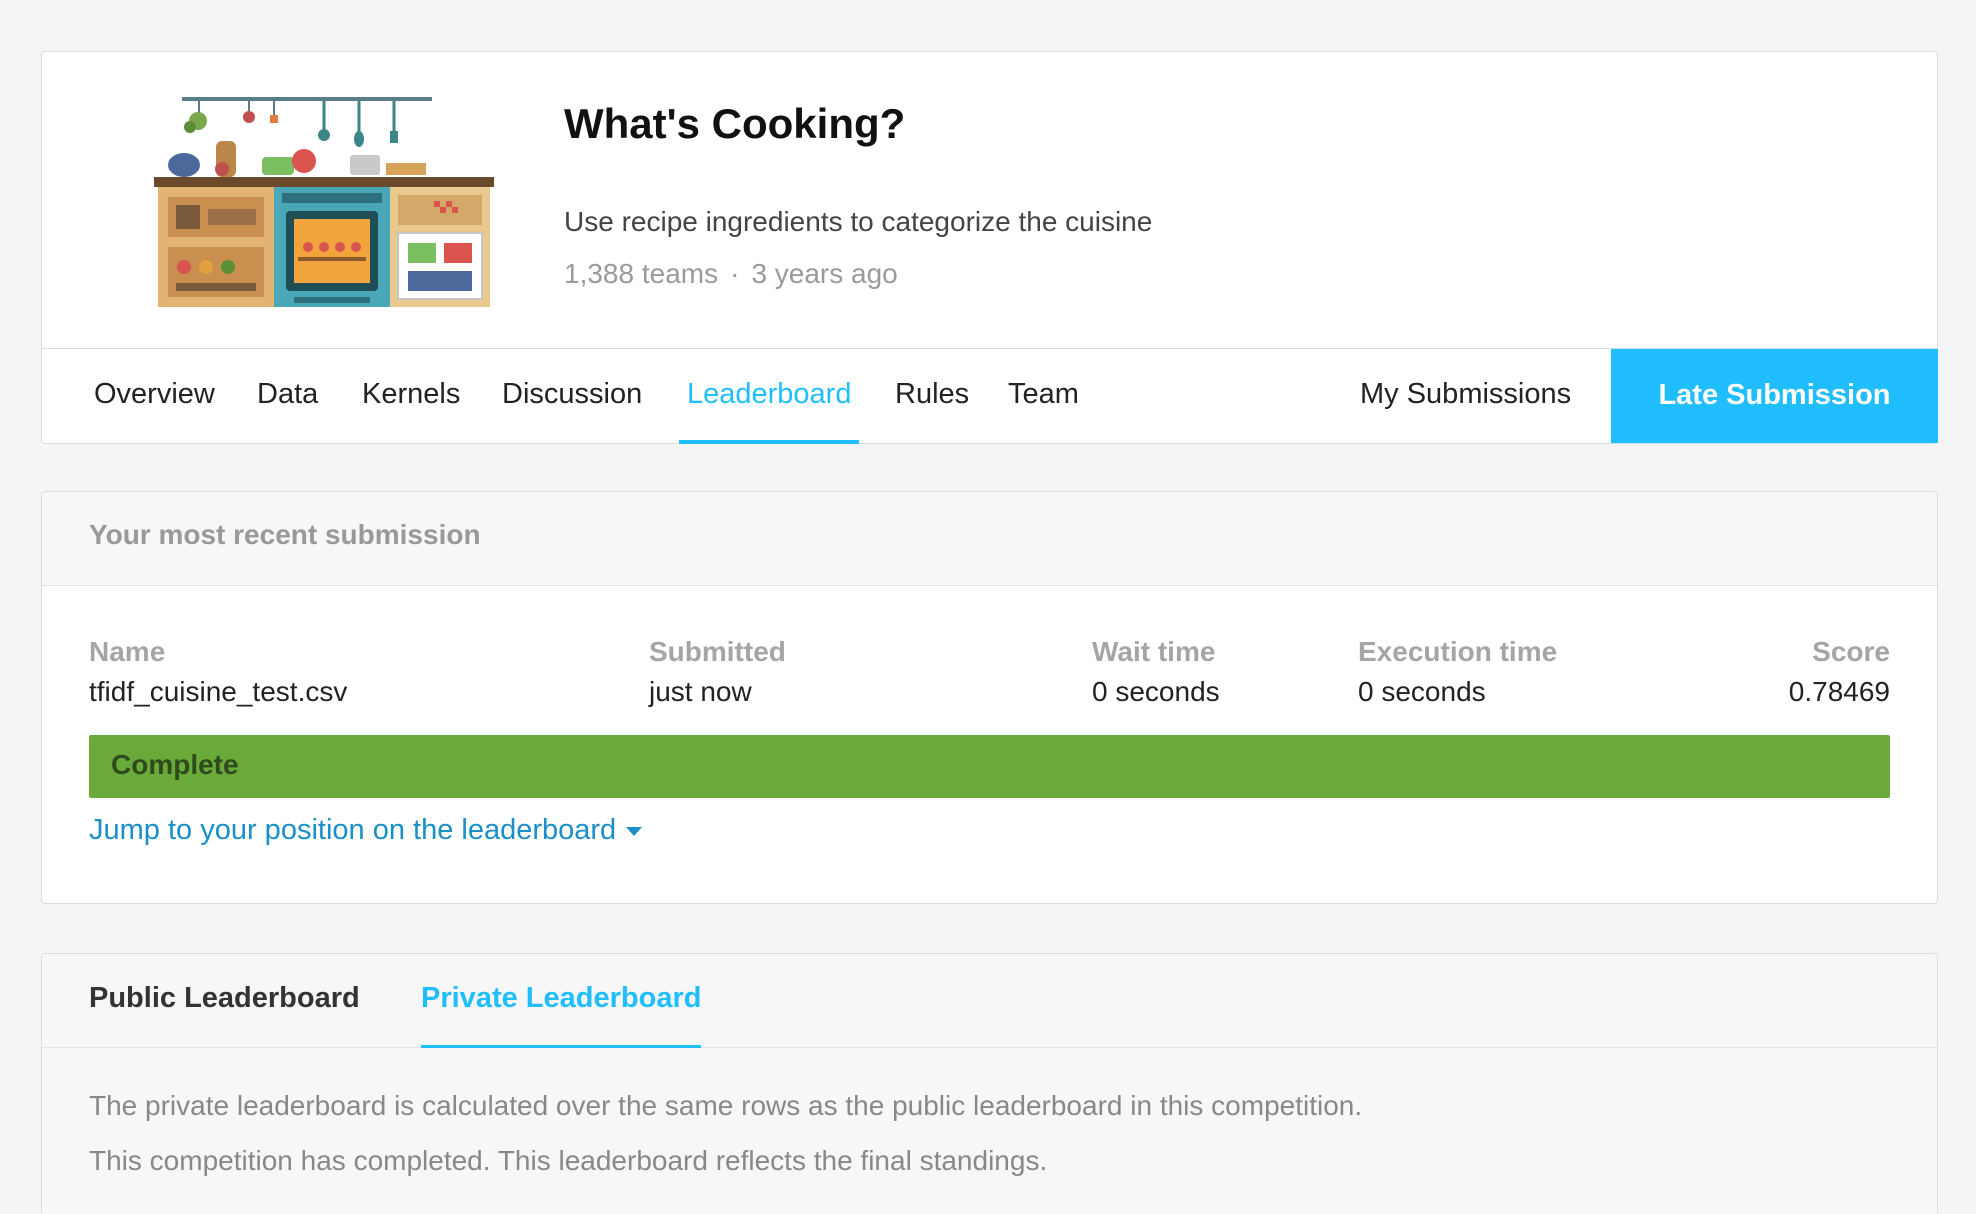 The height and width of the screenshot is (1214, 1976). What do you see at coordinates (1839, 672) in the screenshot?
I see `score-column: Score 0.78469` at bounding box center [1839, 672].